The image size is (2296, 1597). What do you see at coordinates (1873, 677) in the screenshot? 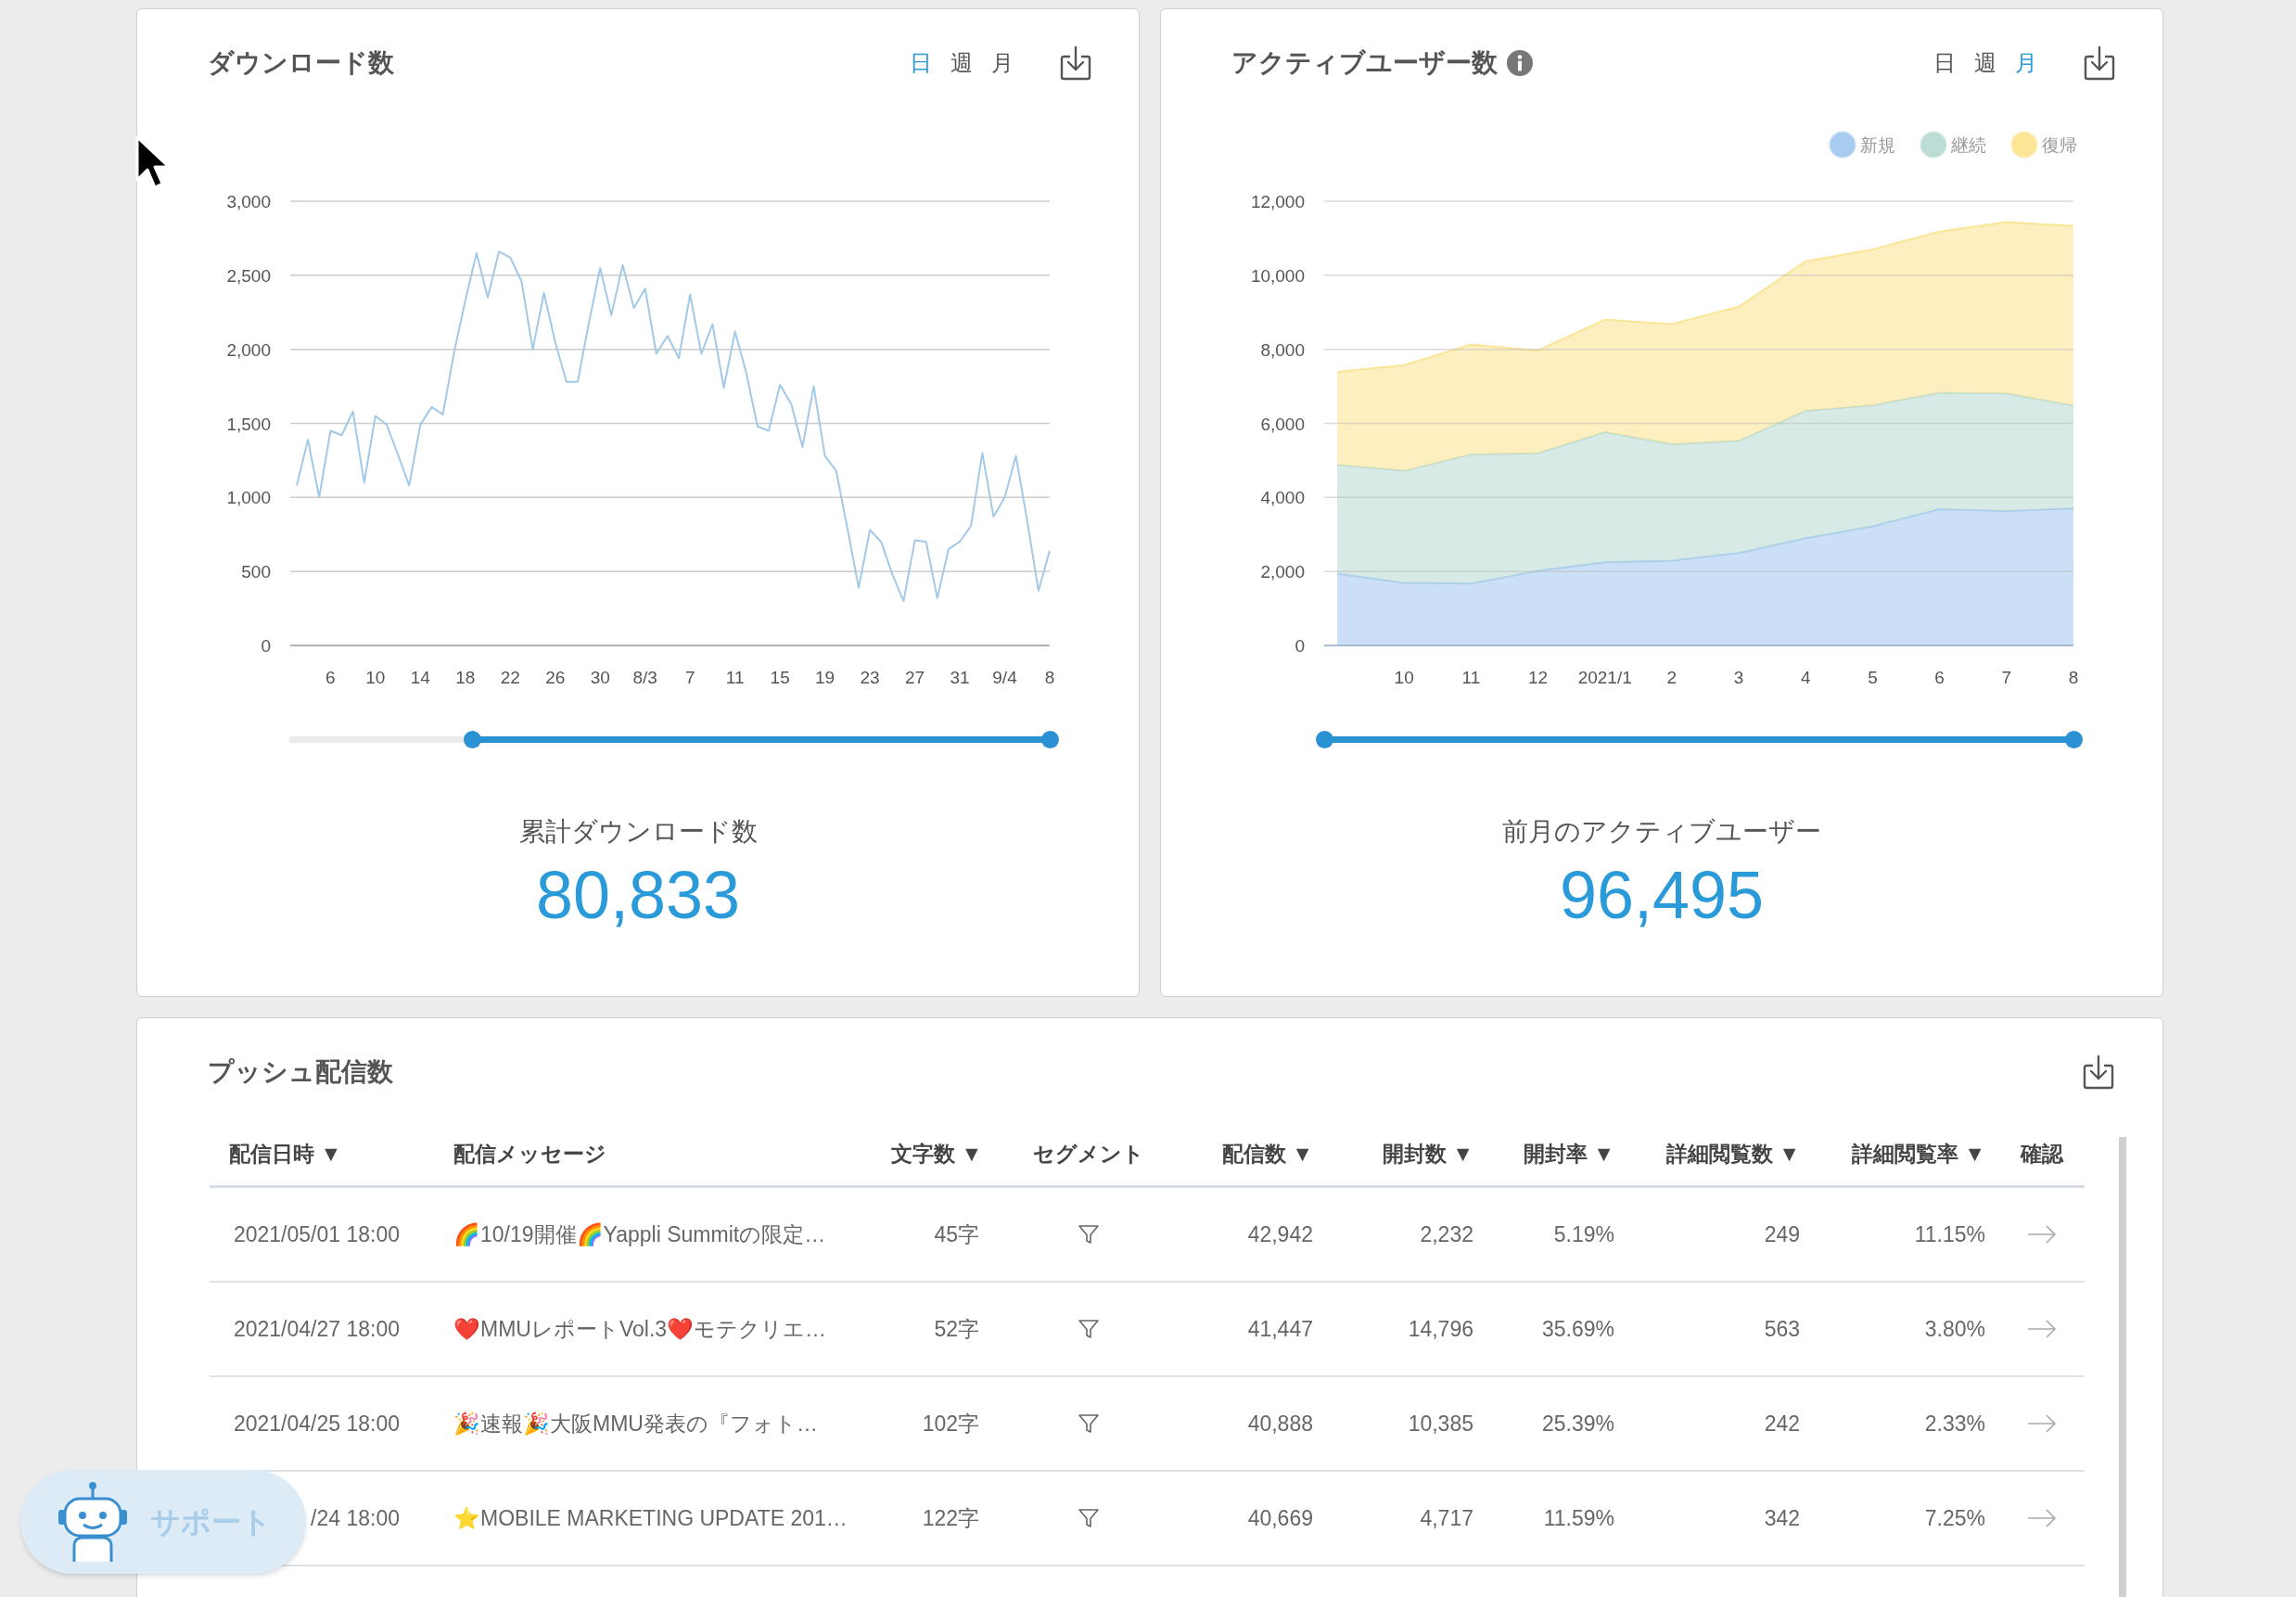
I see `axis-label: 5` at bounding box center [1873, 677].